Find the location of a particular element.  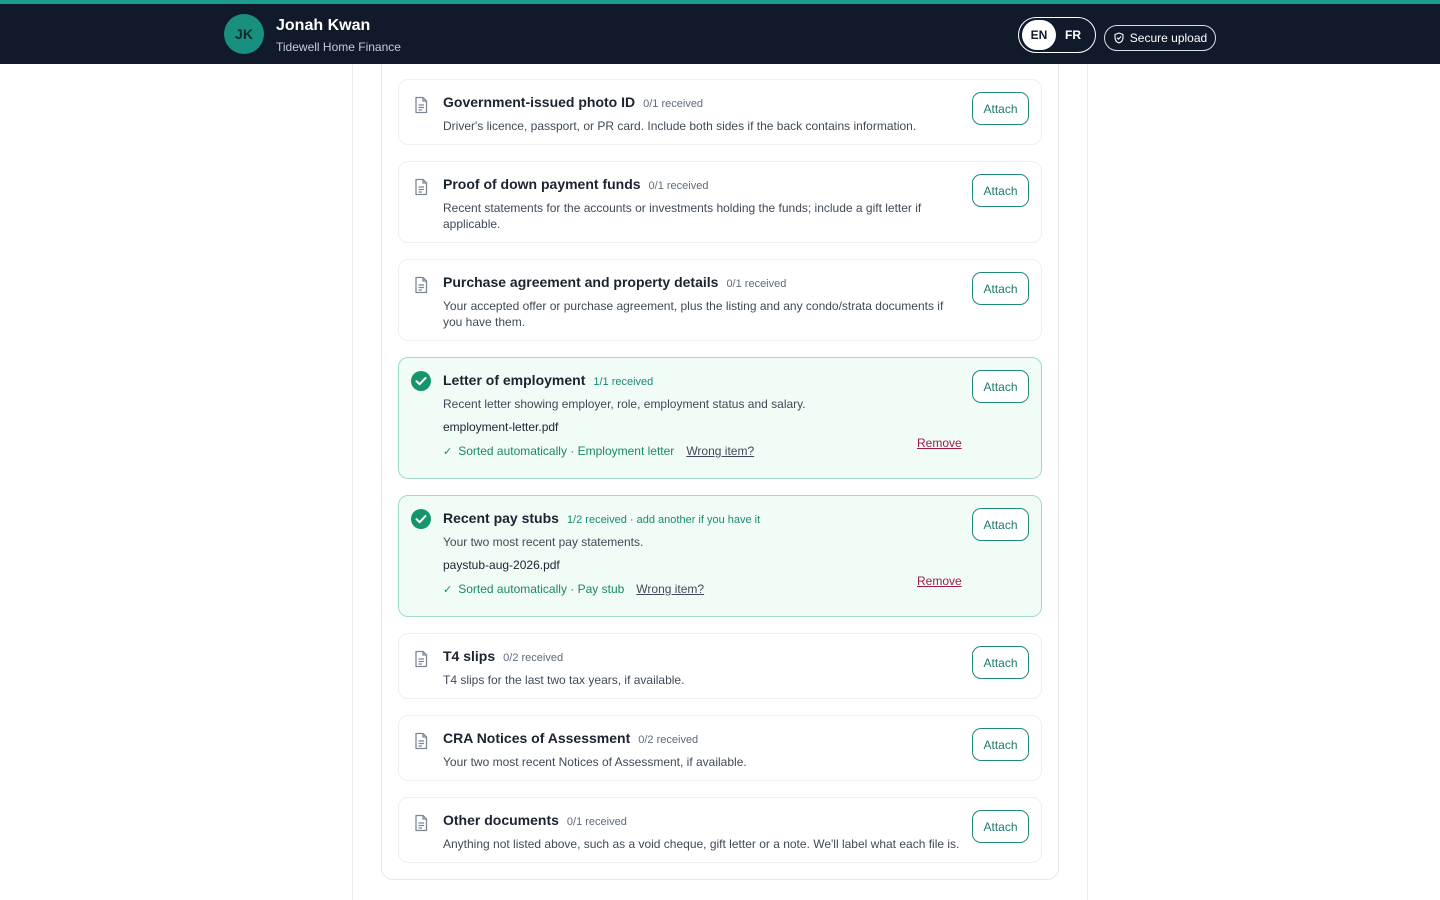

avatar: JK is located at coordinates (244, 34).